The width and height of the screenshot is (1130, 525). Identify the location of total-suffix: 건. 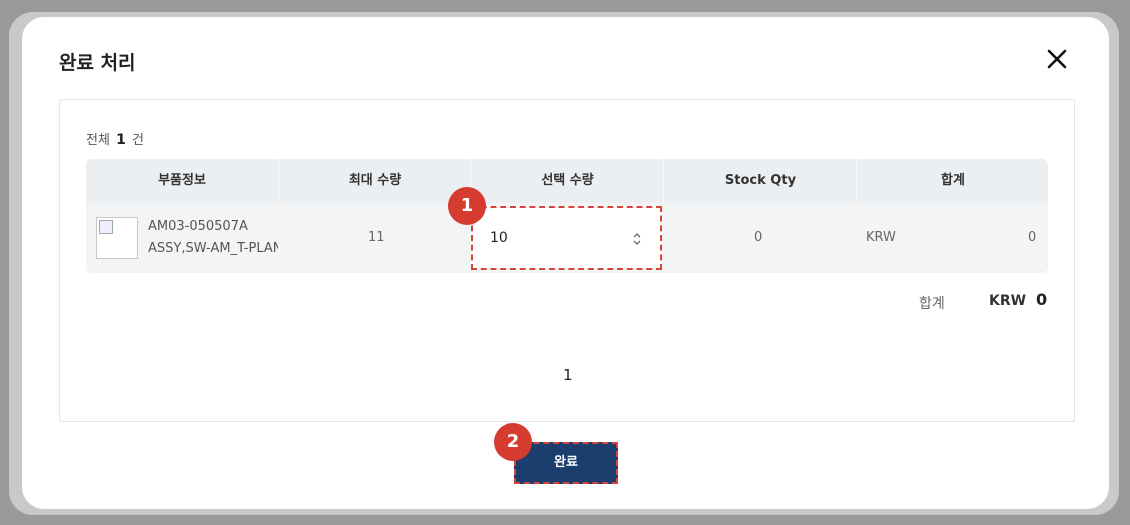
(137, 140).